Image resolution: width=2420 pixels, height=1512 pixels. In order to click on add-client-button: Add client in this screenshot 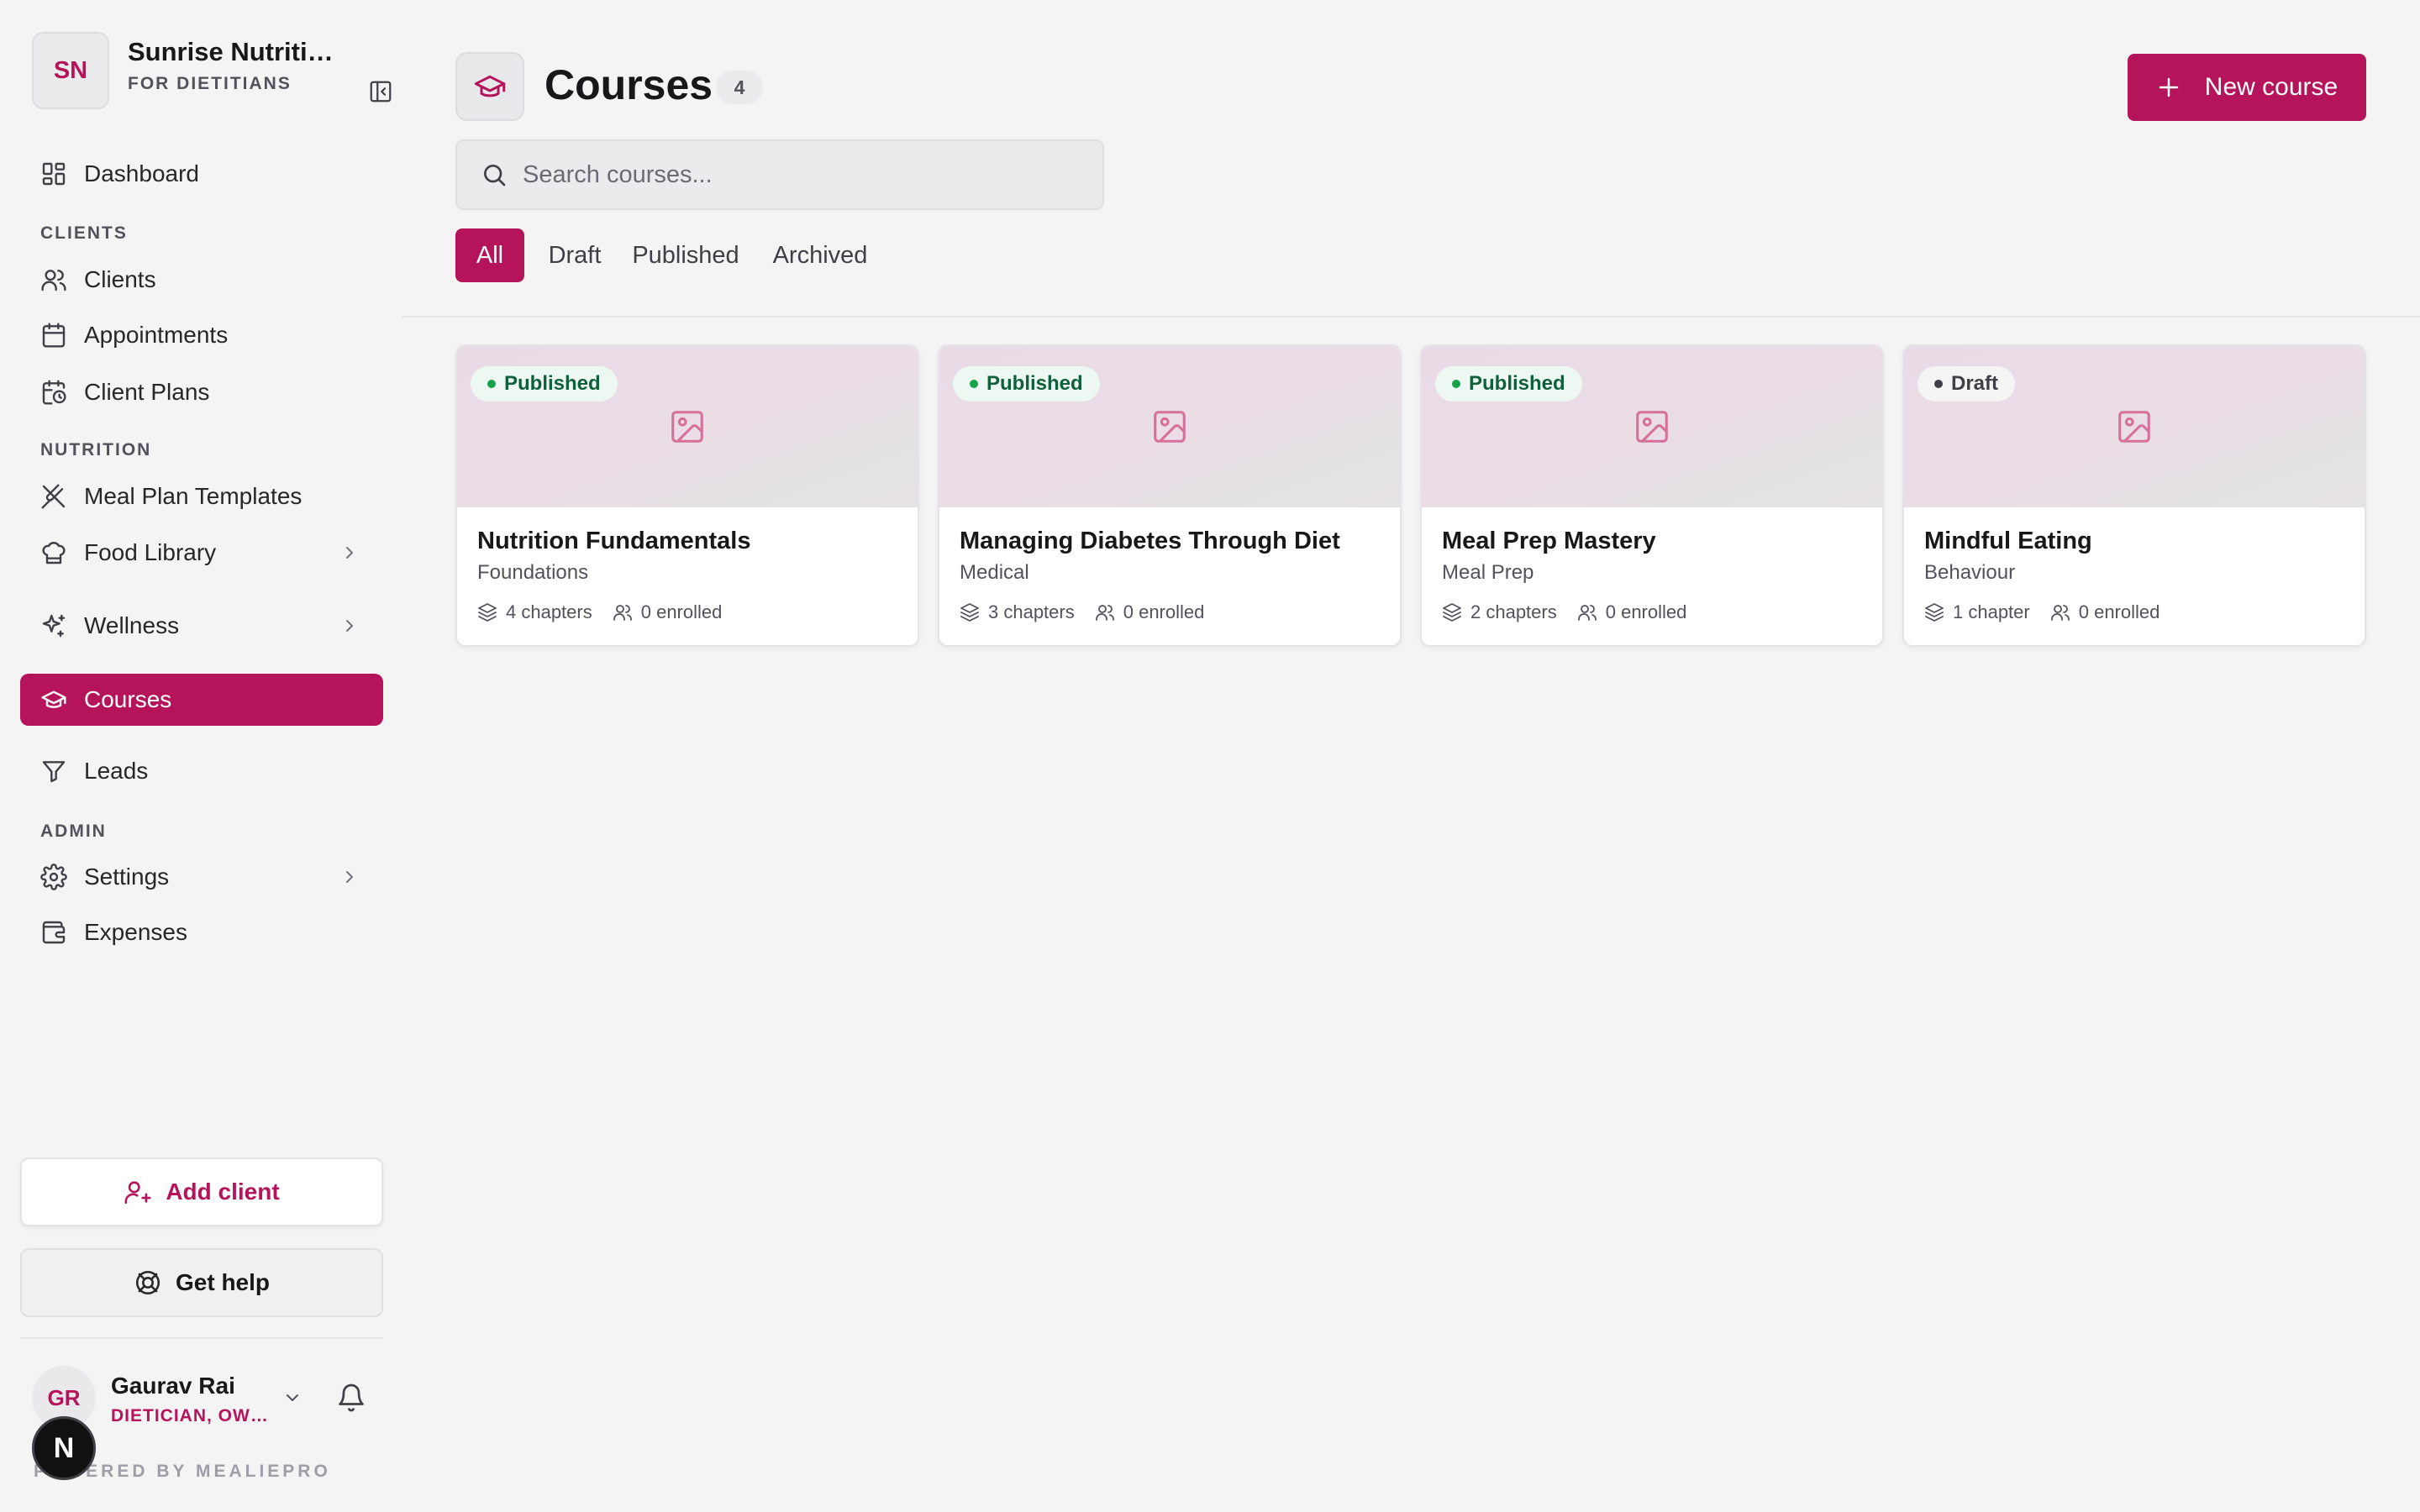, I will do `click(202, 1192)`.